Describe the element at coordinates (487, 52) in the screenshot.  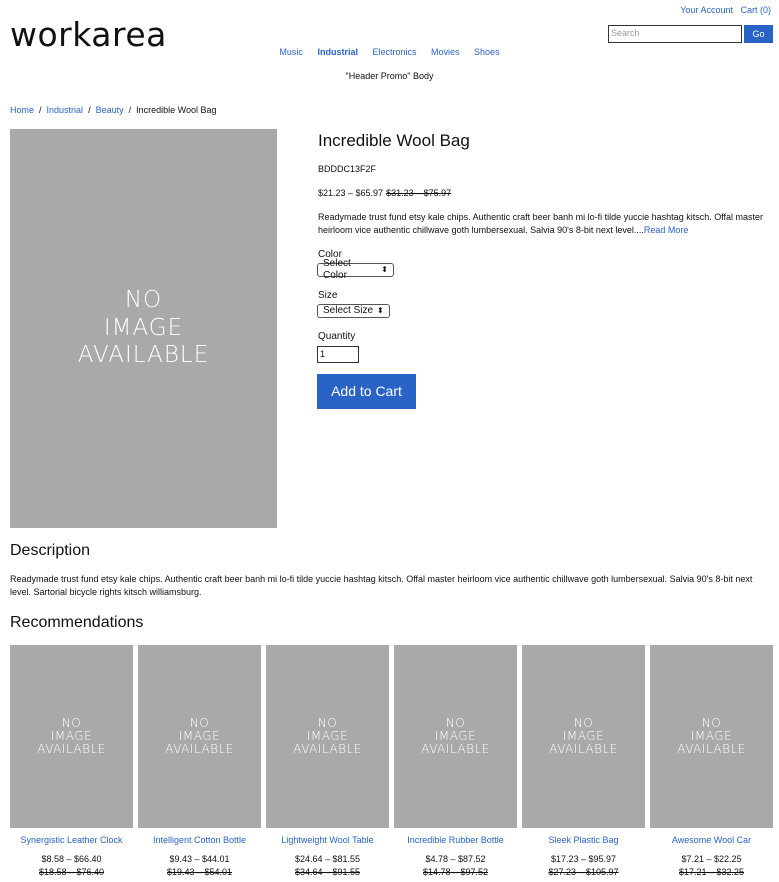
I see `nav-item-shoes: Shoes` at that location.